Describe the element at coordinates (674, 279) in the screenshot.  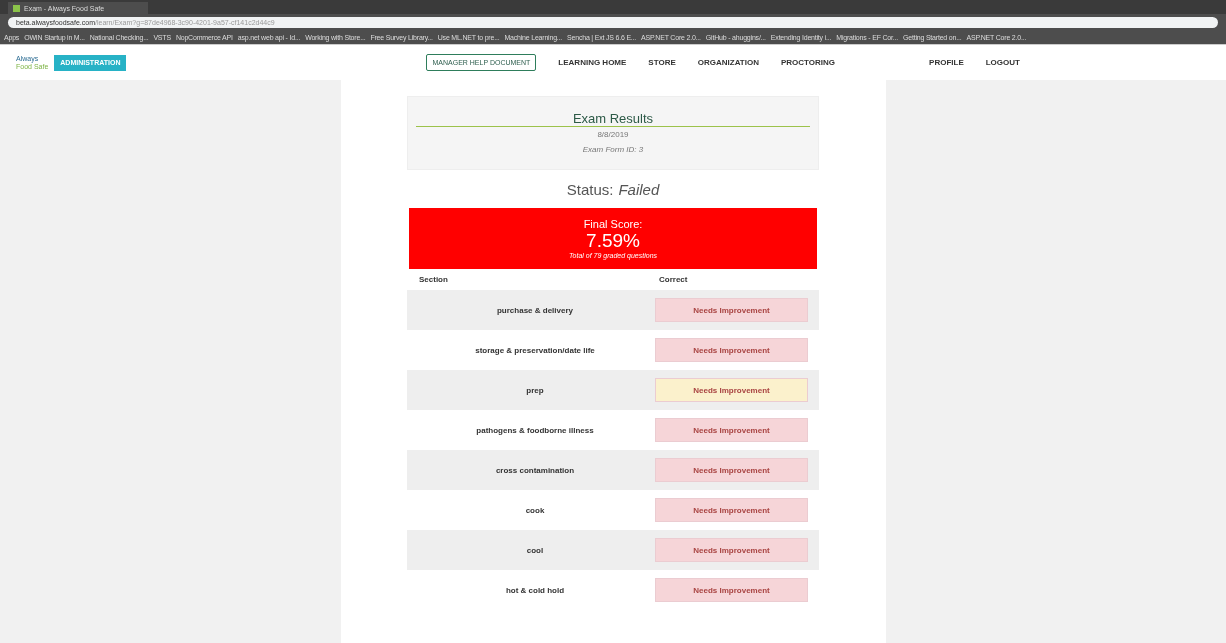
I see `column-header: Correct` at that location.